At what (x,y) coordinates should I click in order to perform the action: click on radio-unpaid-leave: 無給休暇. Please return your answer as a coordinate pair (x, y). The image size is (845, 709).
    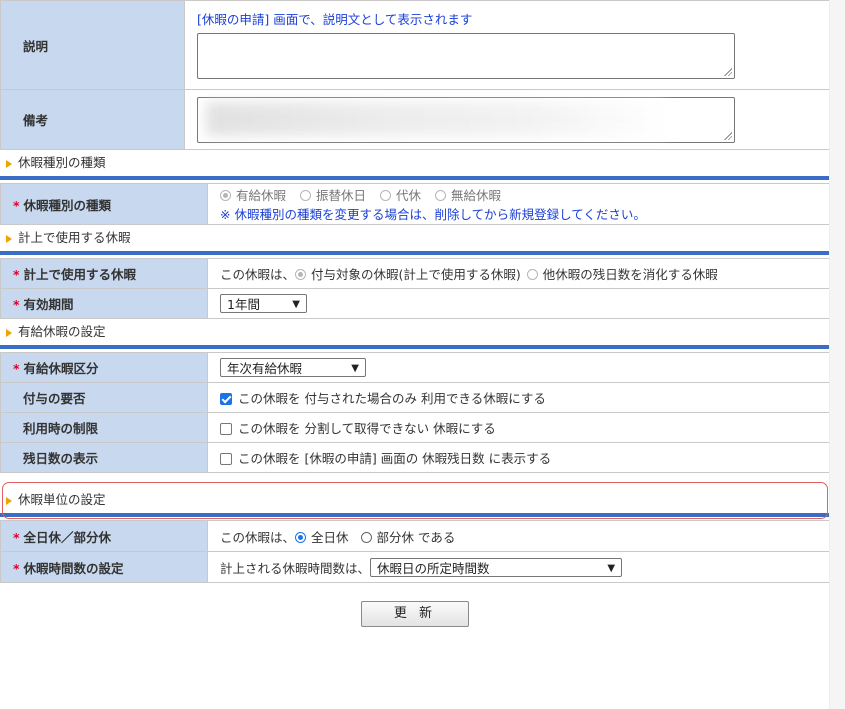
    Looking at the image, I should click on (468, 195).